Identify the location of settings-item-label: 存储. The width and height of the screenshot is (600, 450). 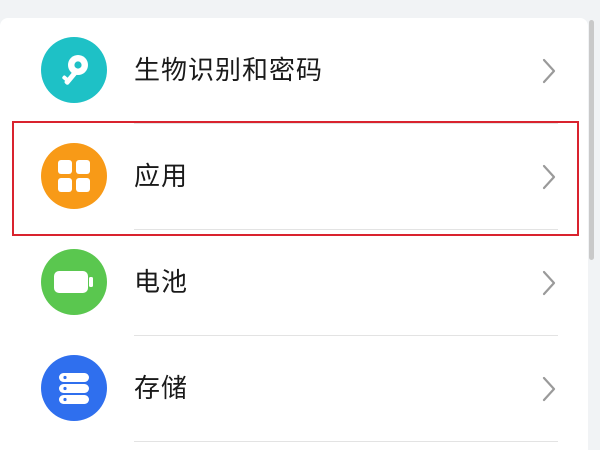
(161, 389).